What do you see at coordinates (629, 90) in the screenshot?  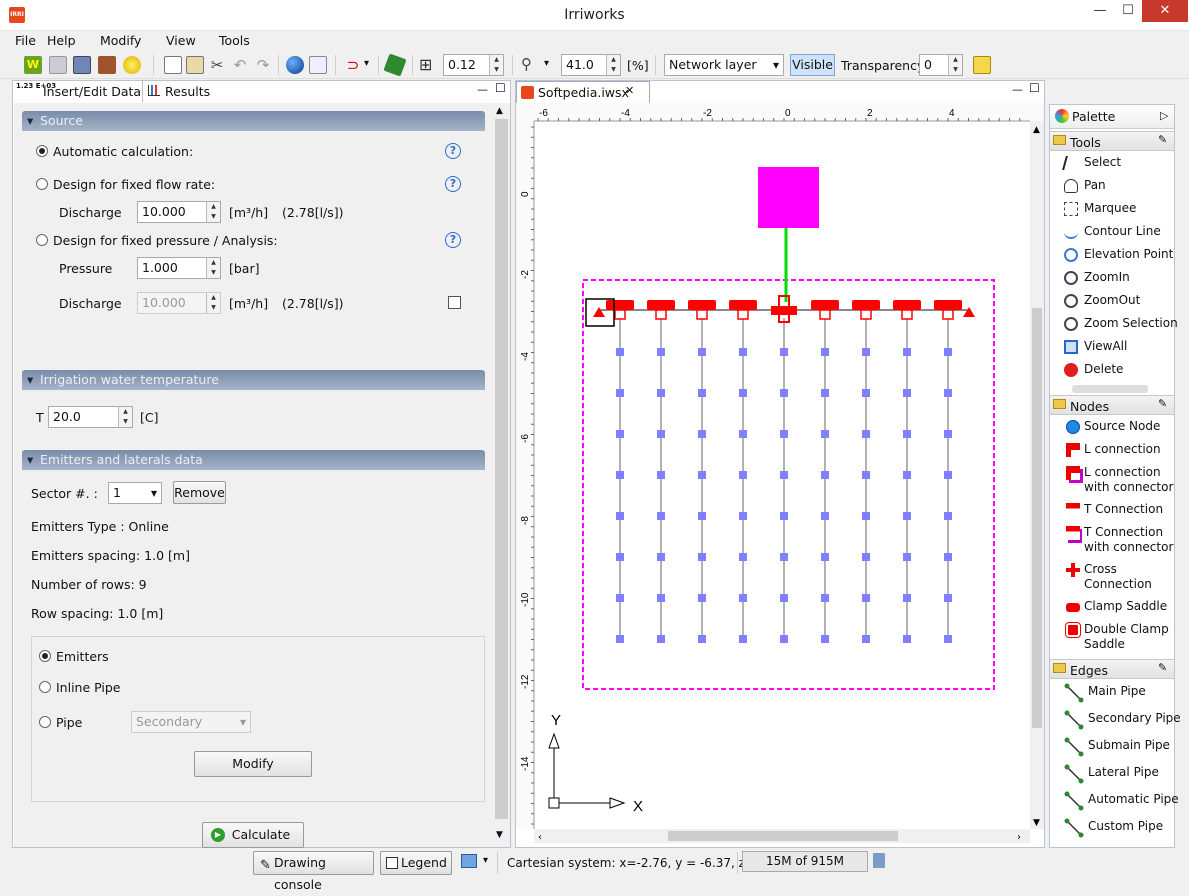 I see `close-tab-icon: ✕` at bounding box center [629, 90].